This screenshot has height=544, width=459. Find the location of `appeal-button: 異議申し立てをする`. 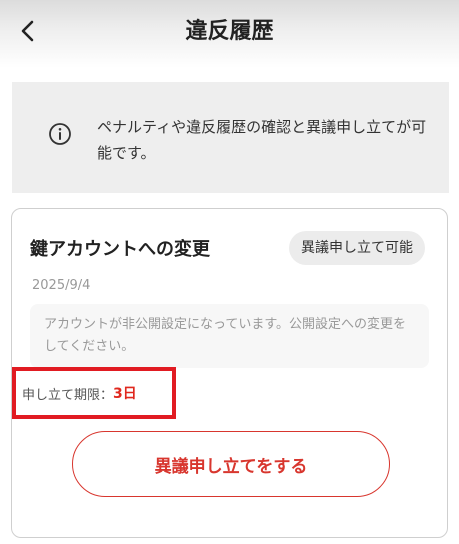

appeal-button: 異議申し立てをする is located at coordinates (231, 464).